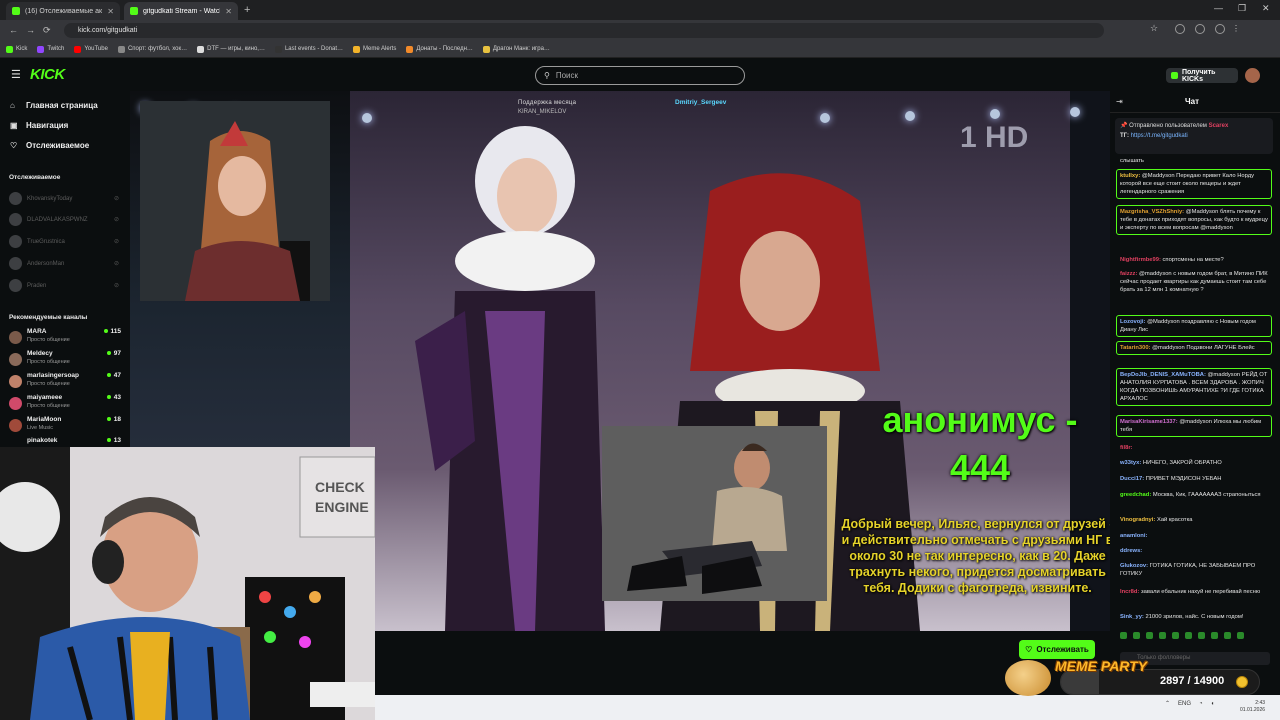 The width and height of the screenshot is (1280, 720). I want to click on chat-username: w33tyx:, so click(1130, 463).